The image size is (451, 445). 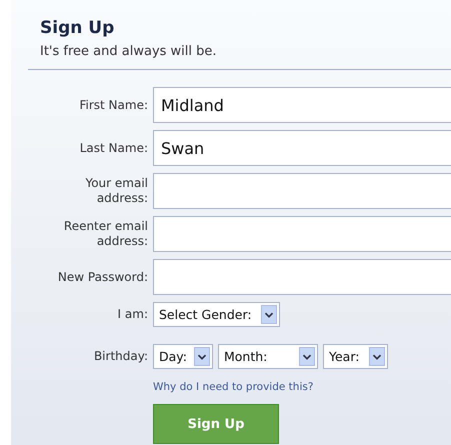 I want to click on heading: Sign Up, so click(x=77, y=28).